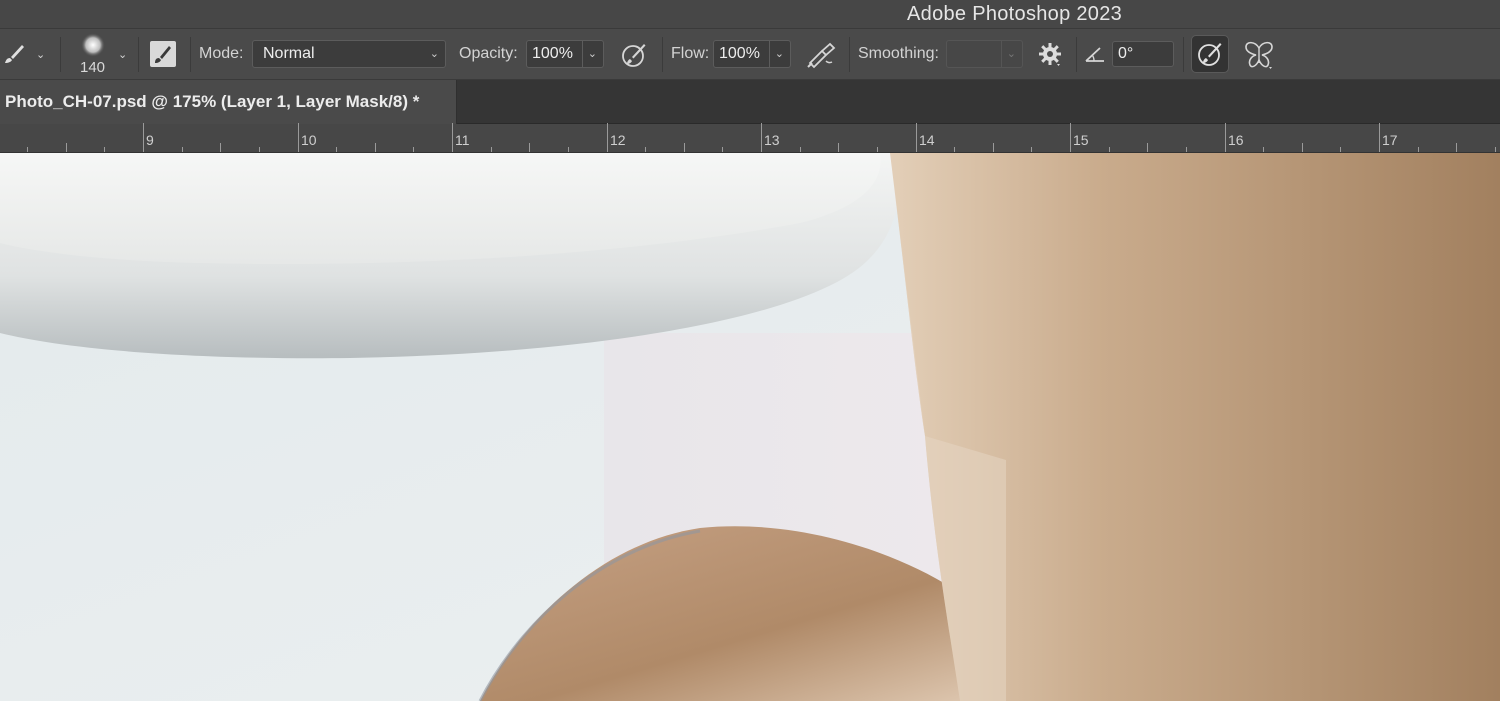  I want to click on ruler-label: 10, so click(309, 140).